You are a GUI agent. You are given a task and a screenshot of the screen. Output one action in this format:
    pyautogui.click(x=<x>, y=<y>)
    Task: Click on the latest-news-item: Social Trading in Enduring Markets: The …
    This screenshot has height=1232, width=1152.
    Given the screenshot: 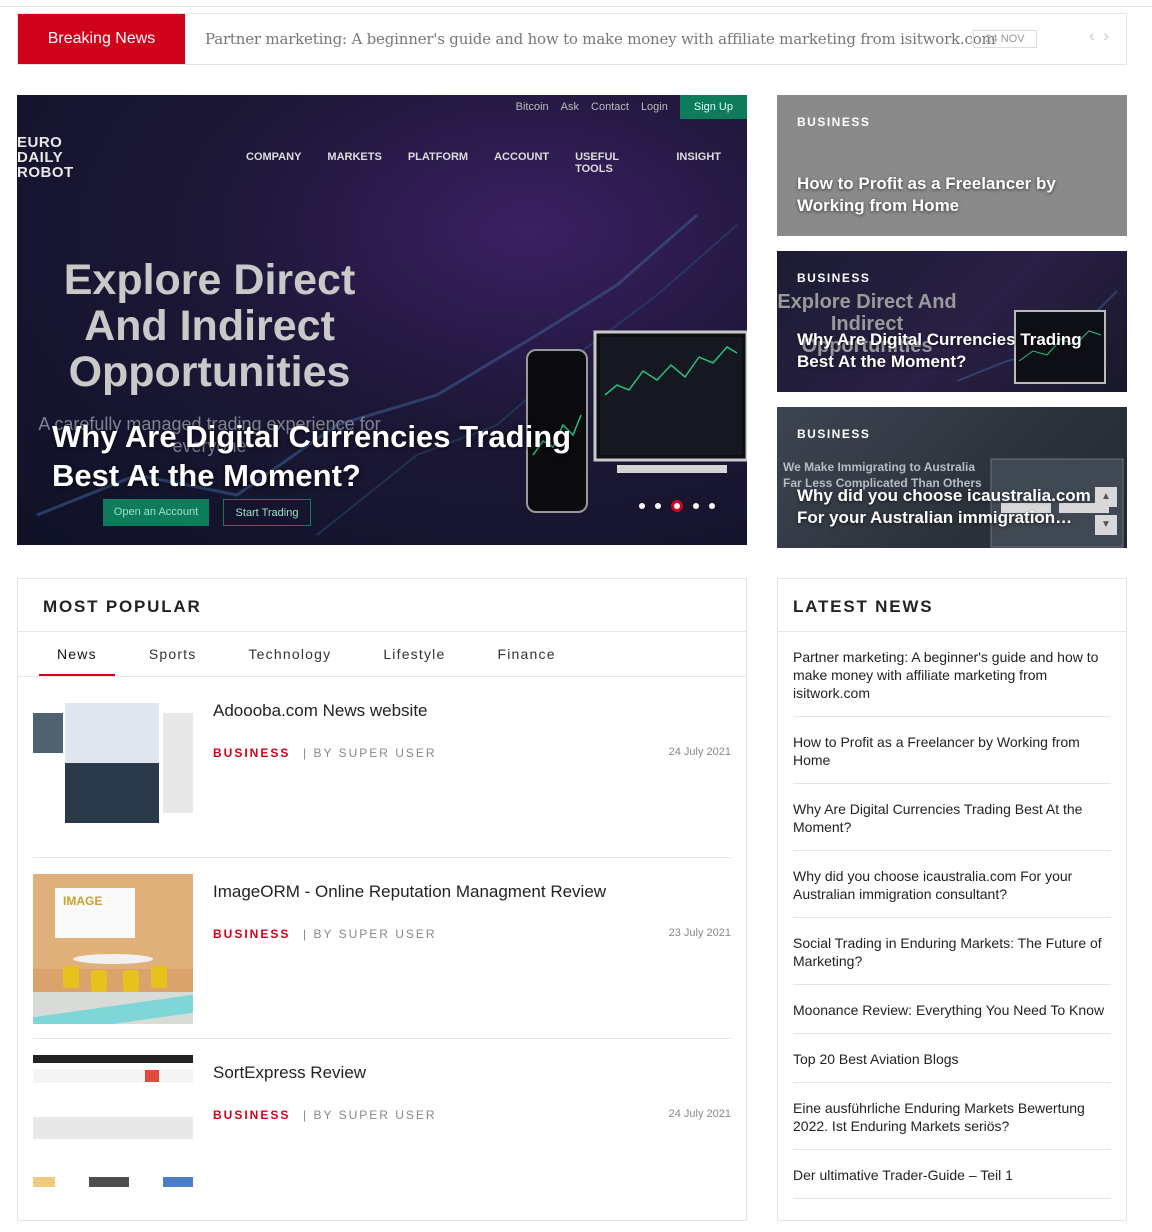 What is the action you would take?
    pyautogui.click(x=952, y=951)
    